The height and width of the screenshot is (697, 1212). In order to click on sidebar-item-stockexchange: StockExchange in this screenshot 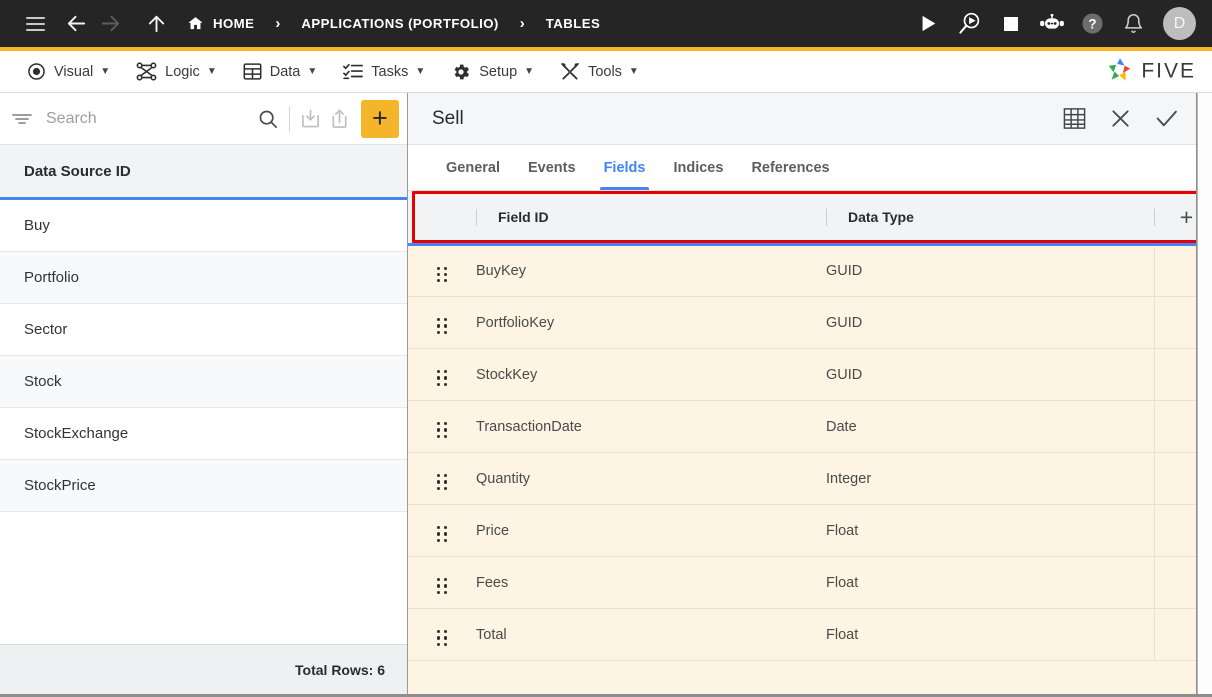, I will do `click(203, 434)`.